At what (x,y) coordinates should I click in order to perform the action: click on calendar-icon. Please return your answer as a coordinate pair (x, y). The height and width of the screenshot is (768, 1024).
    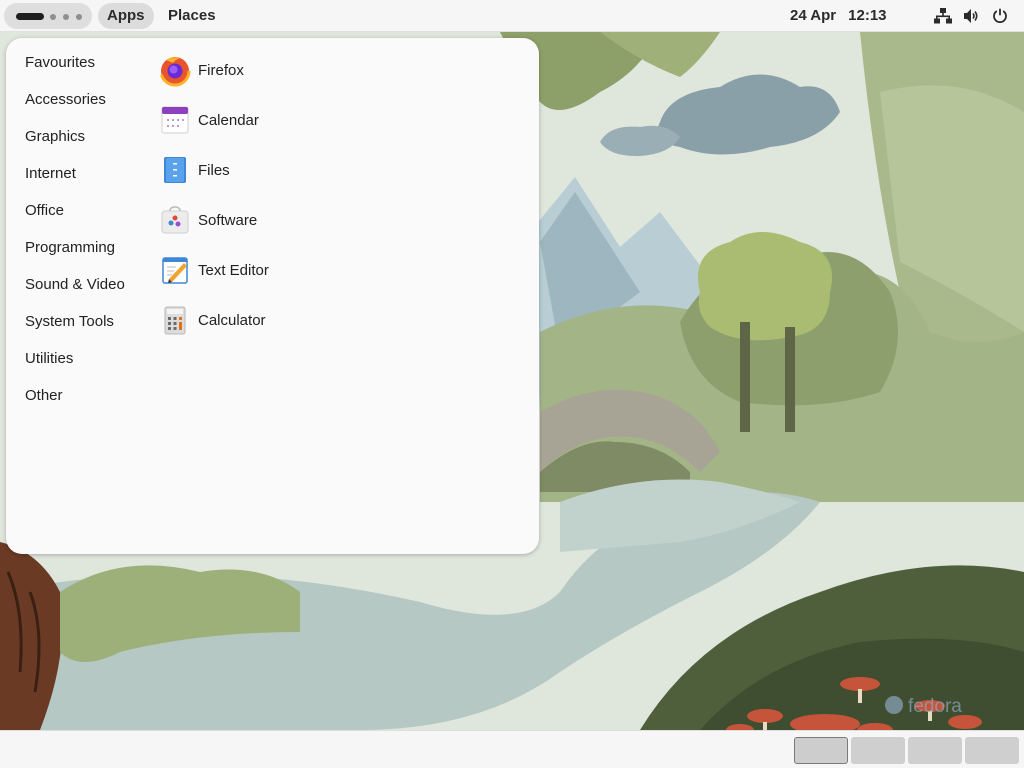
    Looking at the image, I should click on (175, 120).